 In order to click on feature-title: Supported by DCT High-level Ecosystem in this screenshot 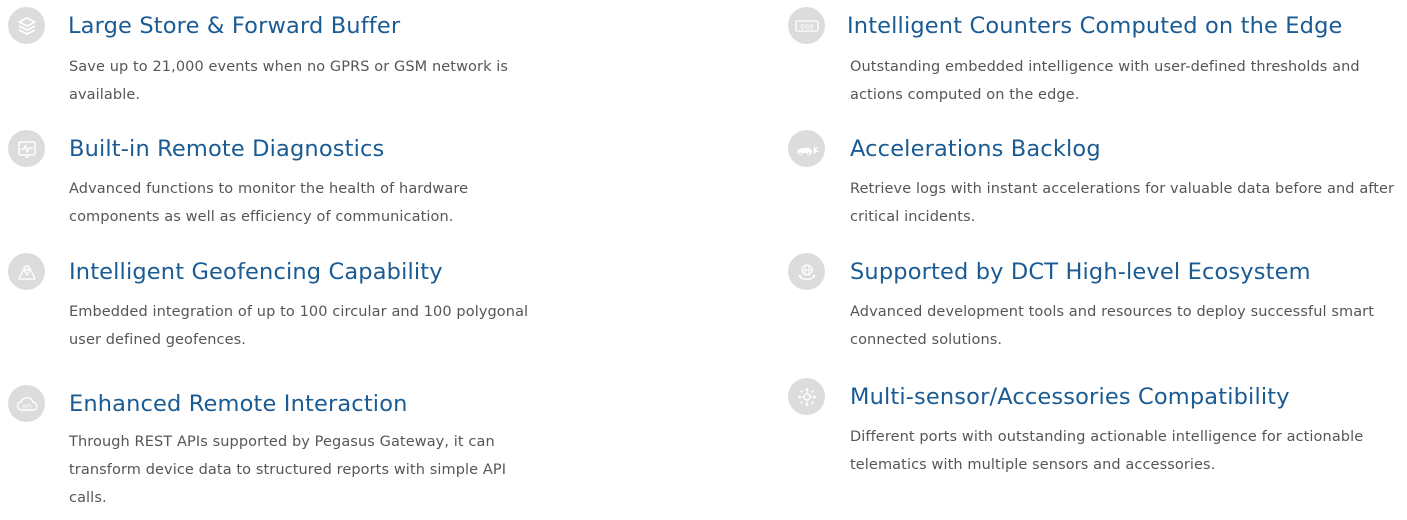, I will do `click(1080, 272)`.